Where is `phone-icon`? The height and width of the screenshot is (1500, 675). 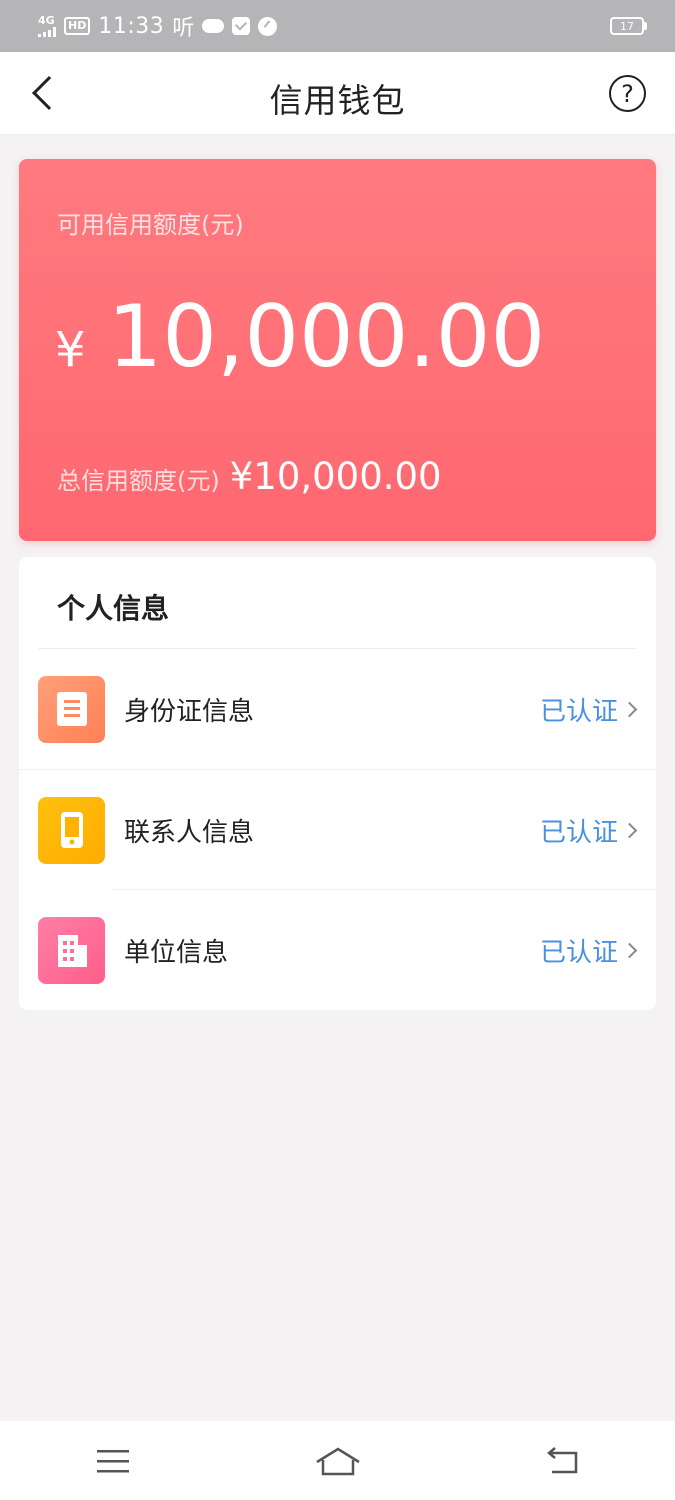
phone-icon is located at coordinates (71, 830).